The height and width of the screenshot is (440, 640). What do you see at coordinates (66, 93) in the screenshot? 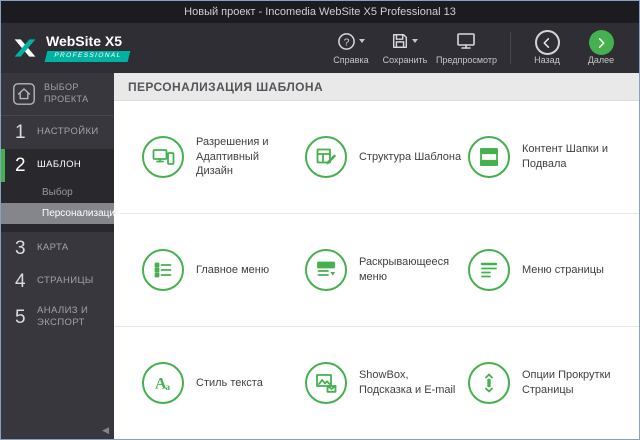
I see `project-selection-label: ВЫБОР ПРОЕКТА` at bounding box center [66, 93].